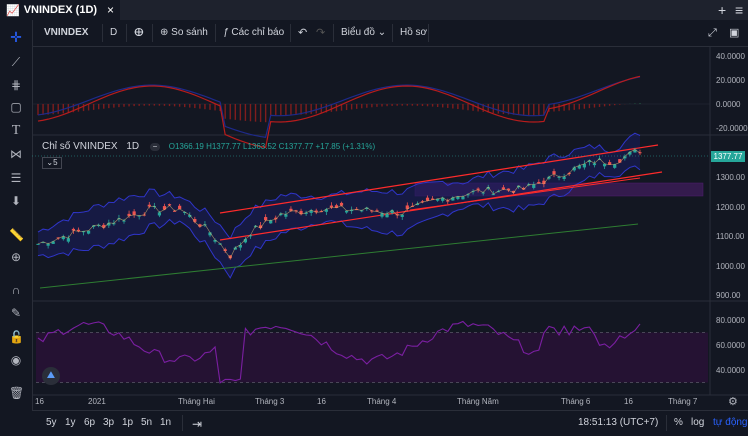 The width and height of the screenshot is (748, 436). What do you see at coordinates (80, 146) in the screenshot?
I see `legend-symbol: Chỉ số VNINDEX` at bounding box center [80, 146].